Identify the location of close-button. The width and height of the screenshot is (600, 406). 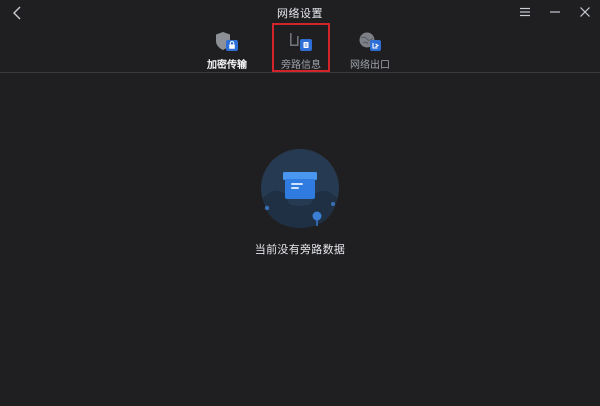
(585, 12).